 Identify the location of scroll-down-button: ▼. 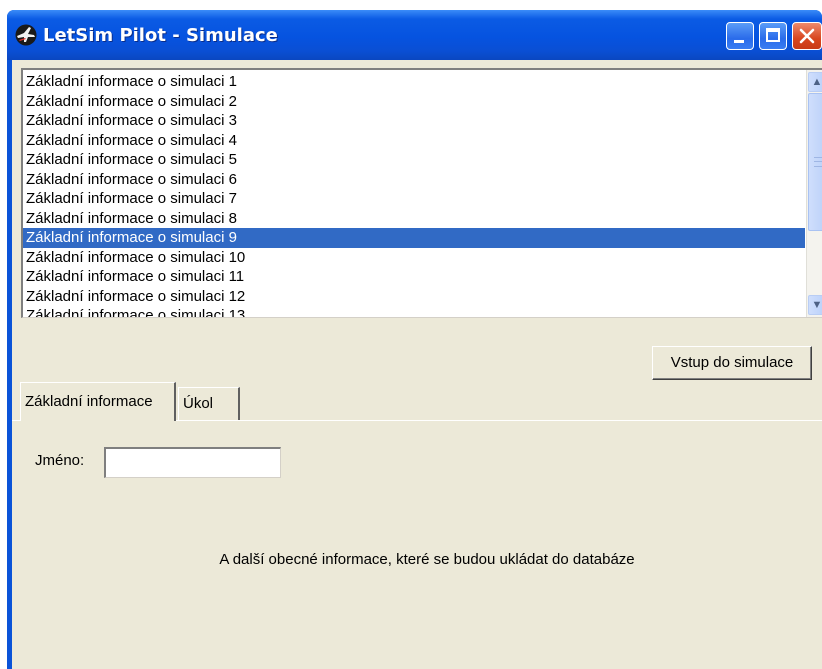
(815, 305).